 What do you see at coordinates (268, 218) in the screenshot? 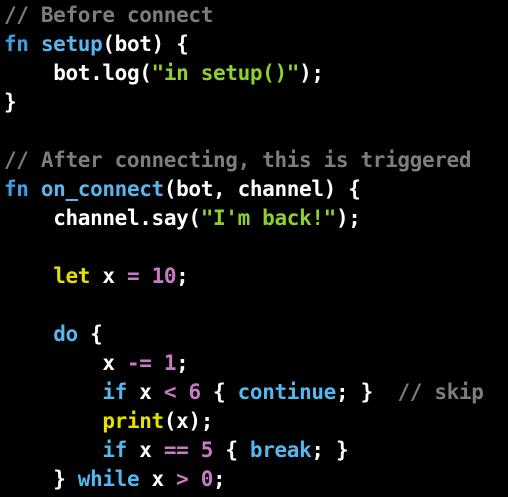
I see `string-literal: "I'm back!"` at bounding box center [268, 218].